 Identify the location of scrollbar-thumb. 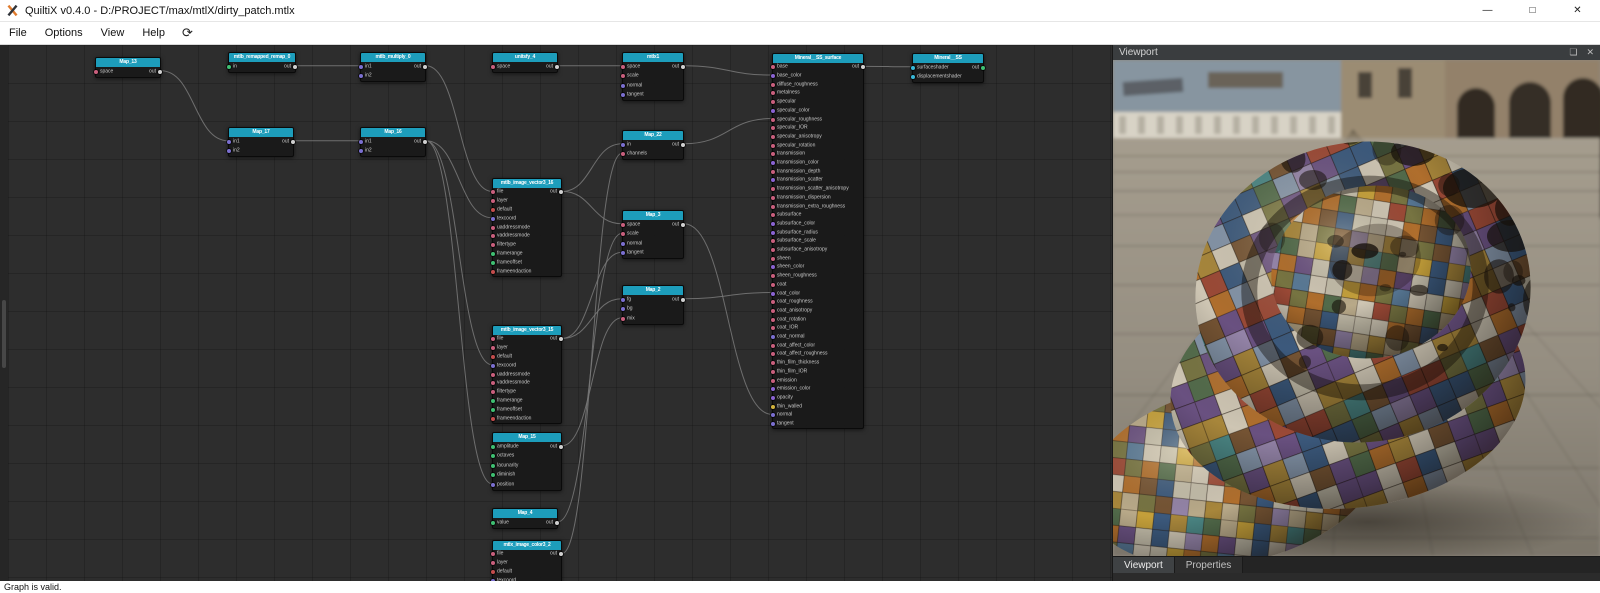
(4, 334).